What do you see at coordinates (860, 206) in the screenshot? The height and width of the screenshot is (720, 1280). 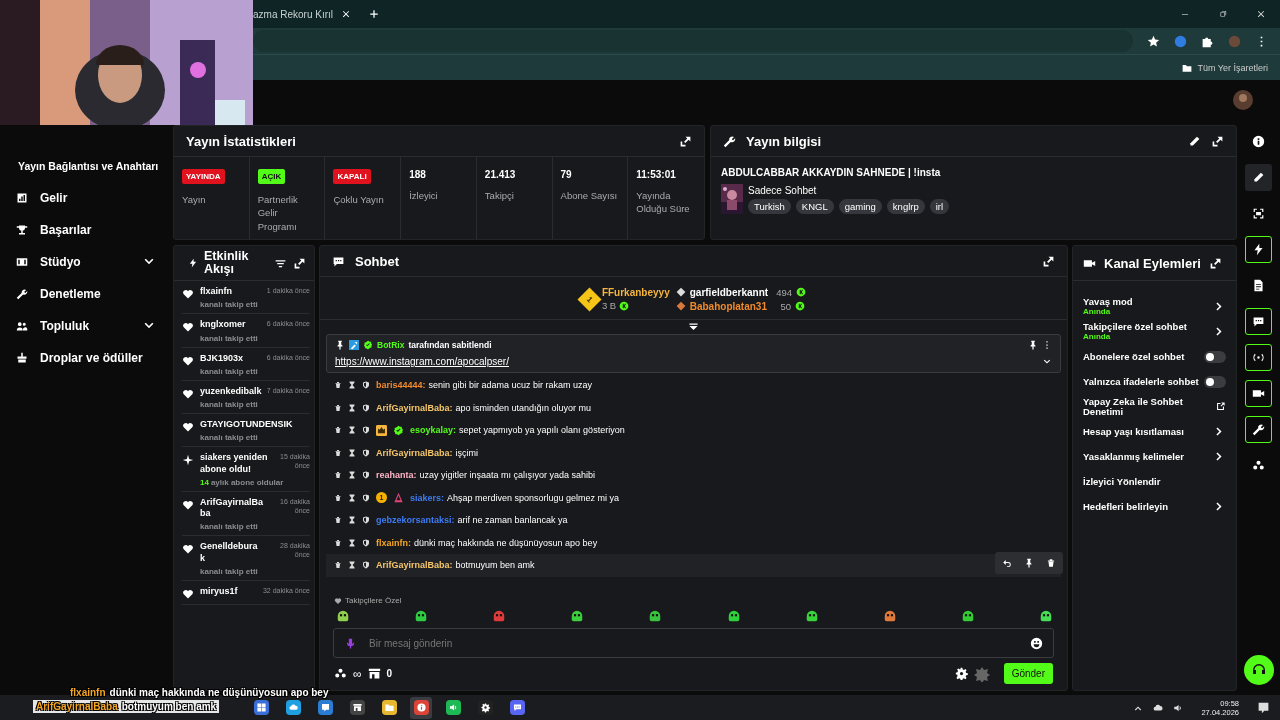 I see `tag-chip: gaming` at bounding box center [860, 206].